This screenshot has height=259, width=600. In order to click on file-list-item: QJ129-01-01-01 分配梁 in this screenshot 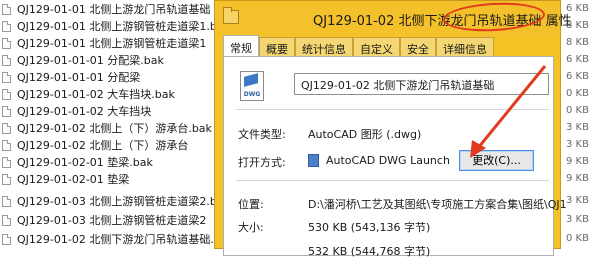, I will do `click(111, 77)`.